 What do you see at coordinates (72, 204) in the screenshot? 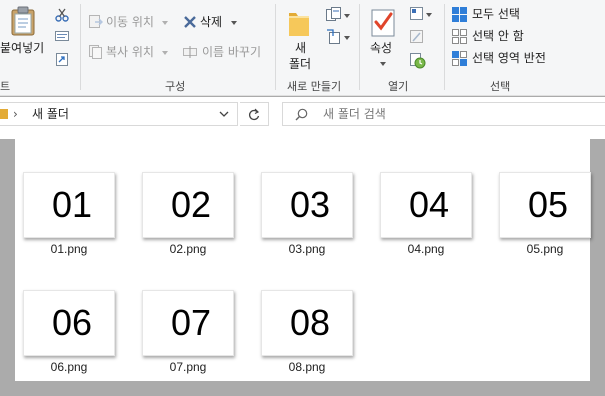
I see `thumbnail-text: 01` at bounding box center [72, 204].